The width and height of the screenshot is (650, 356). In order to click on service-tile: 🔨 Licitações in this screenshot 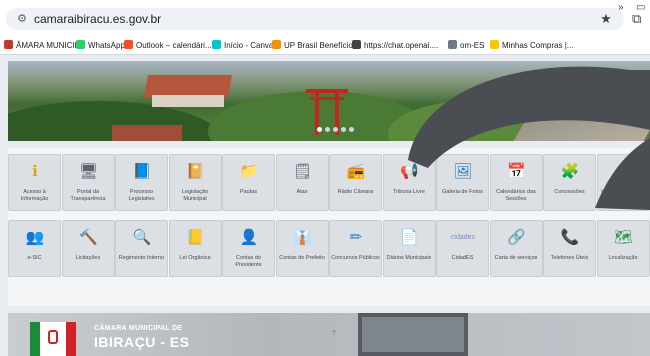, I will do `click(88, 248)`.